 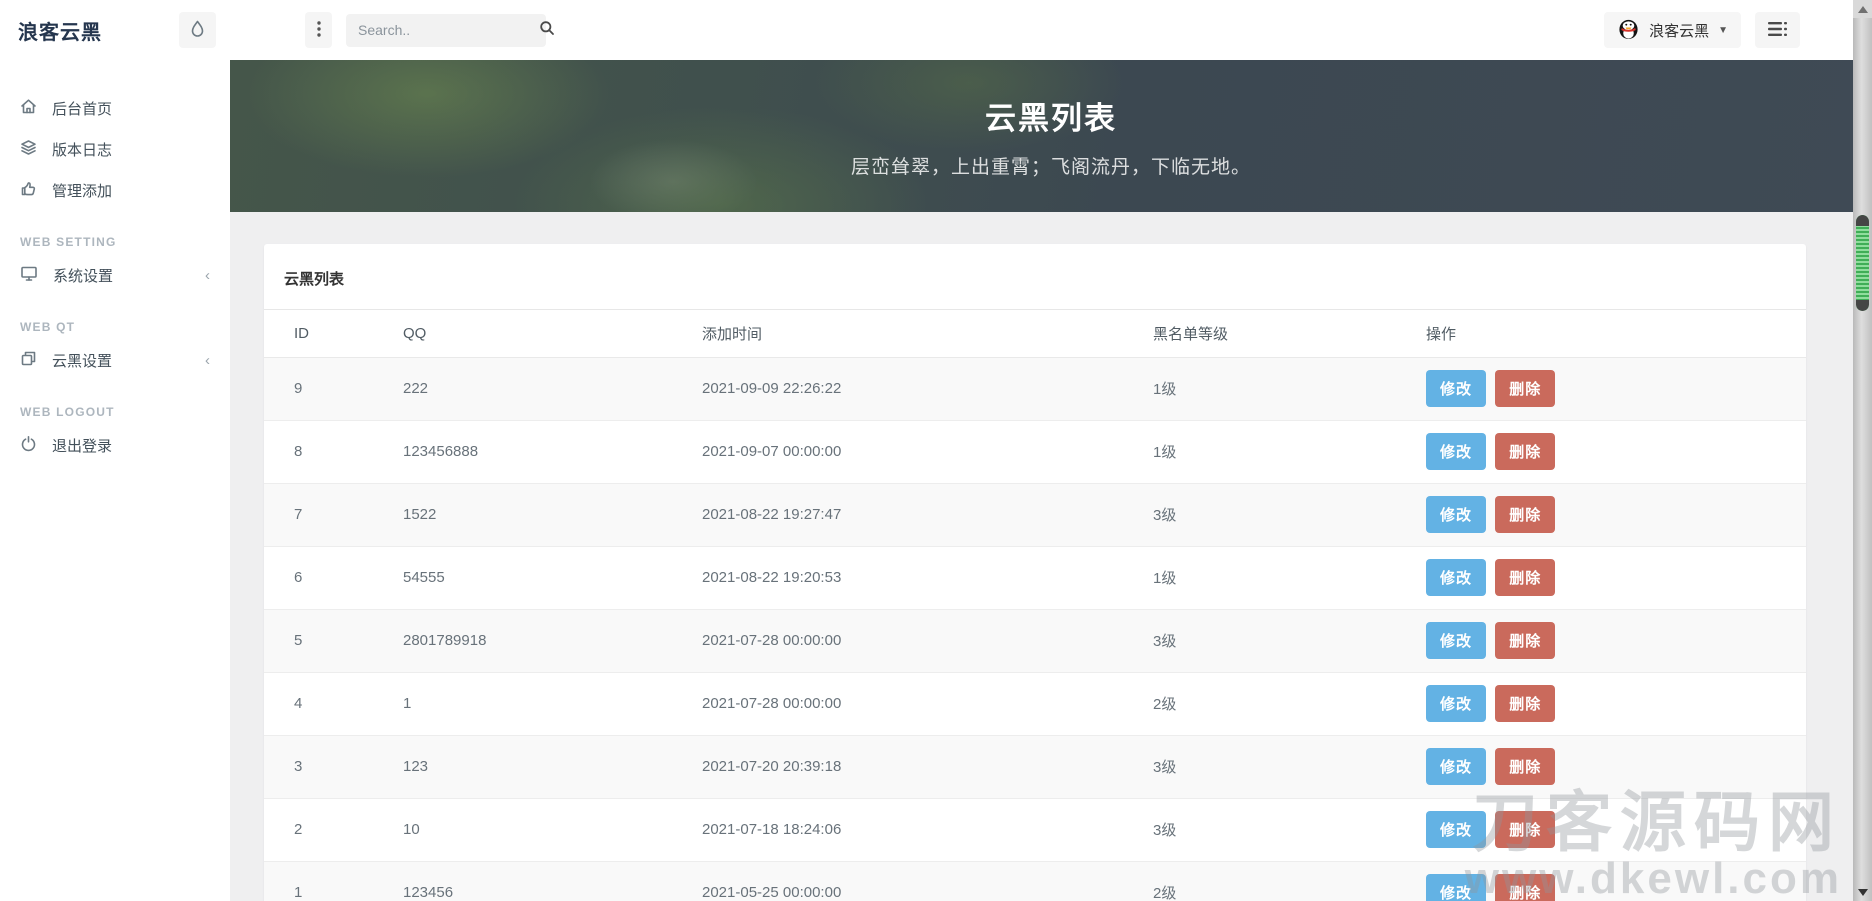 I want to click on table-row: 7 1522 2021-08-22 19:27:47 3级 修改 删除, so click(x=1035, y=515).